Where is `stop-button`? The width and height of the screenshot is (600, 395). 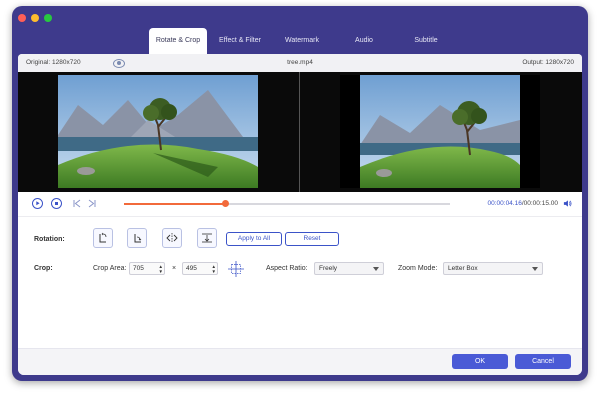 stop-button is located at coordinates (56, 203).